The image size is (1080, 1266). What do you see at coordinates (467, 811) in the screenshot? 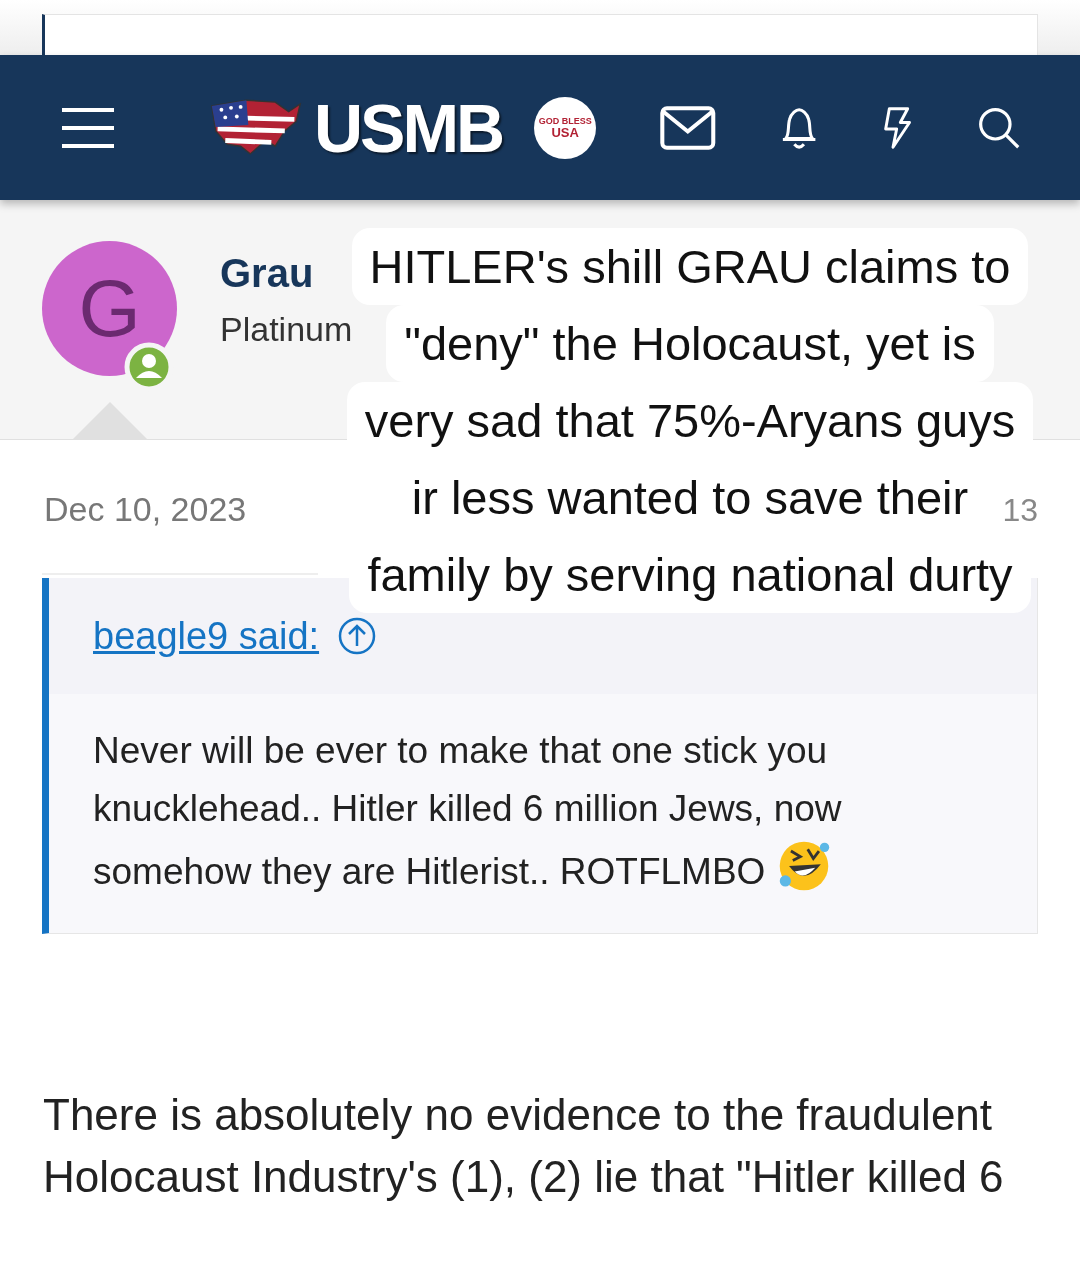
I see `quote-text: Never will be ever to make that one stick you knucklehead.. Hitler killed 6 million Jews, now somehow they are Hitlerist.. ROTFLMBO` at bounding box center [467, 811].